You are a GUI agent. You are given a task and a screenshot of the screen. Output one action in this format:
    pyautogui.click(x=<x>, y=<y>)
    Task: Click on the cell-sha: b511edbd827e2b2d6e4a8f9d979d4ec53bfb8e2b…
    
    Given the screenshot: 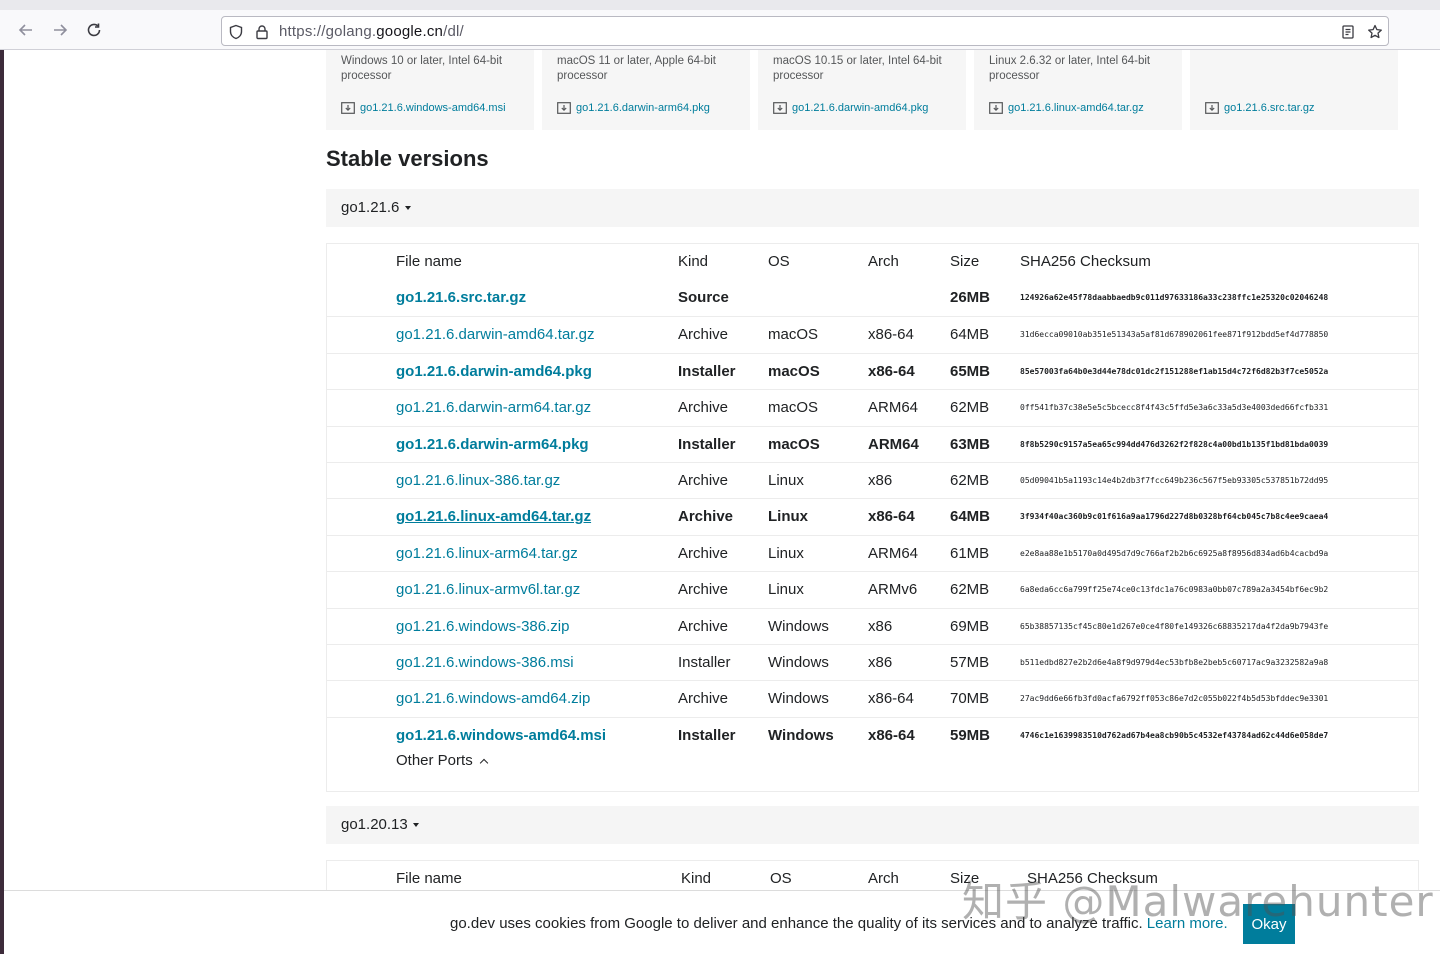 What is the action you would take?
    pyautogui.click(x=1174, y=662)
    